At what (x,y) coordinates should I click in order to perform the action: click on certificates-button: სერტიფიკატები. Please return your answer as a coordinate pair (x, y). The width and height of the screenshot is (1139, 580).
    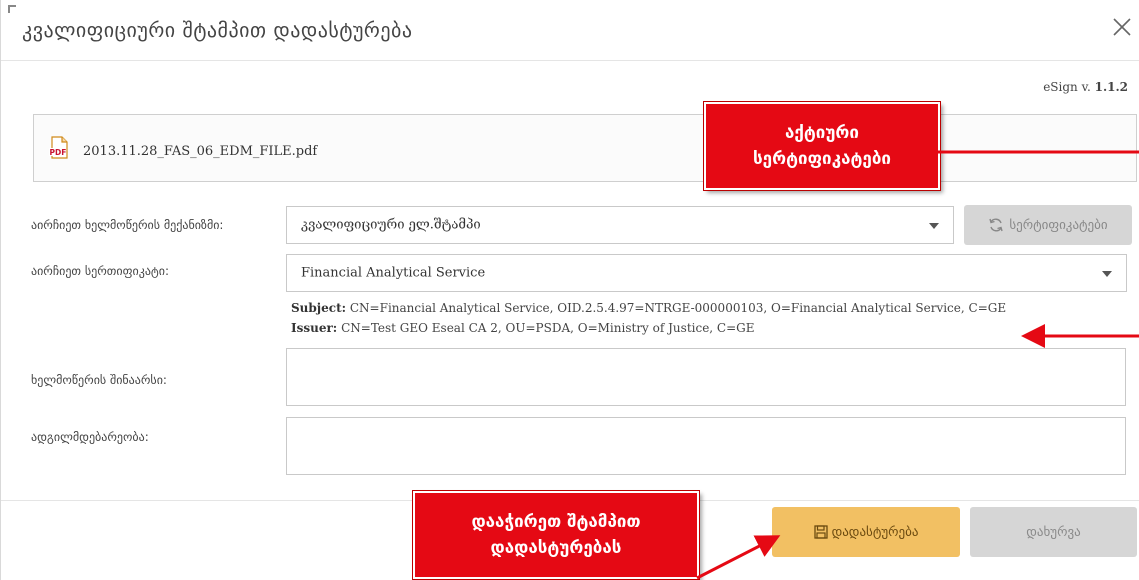
    Looking at the image, I should click on (1048, 225).